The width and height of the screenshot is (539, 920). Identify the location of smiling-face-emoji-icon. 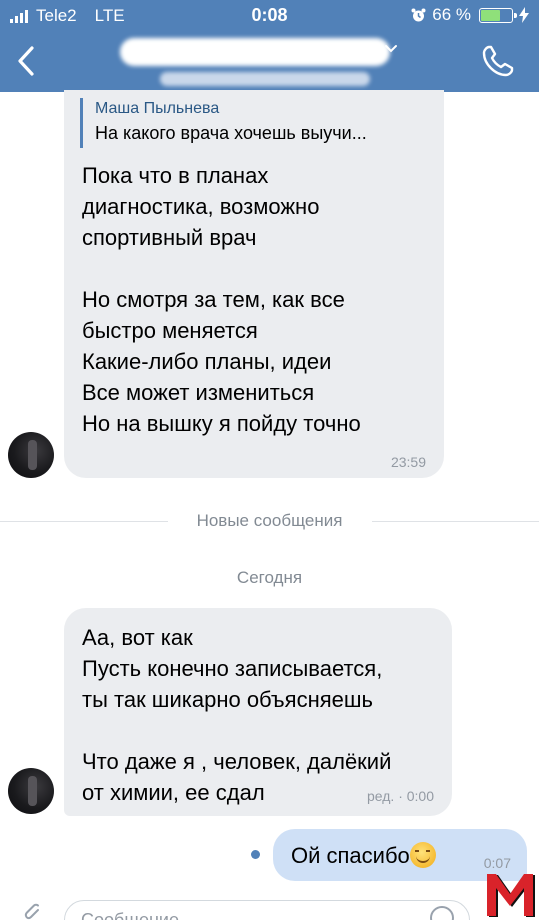
(422, 855).